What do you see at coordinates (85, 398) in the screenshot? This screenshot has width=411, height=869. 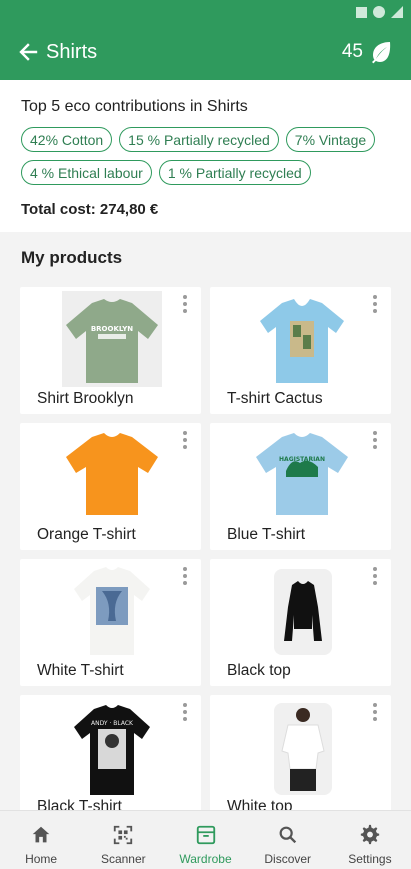 I see `product-name: Shirt Brooklyn` at bounding box center [85, 398].